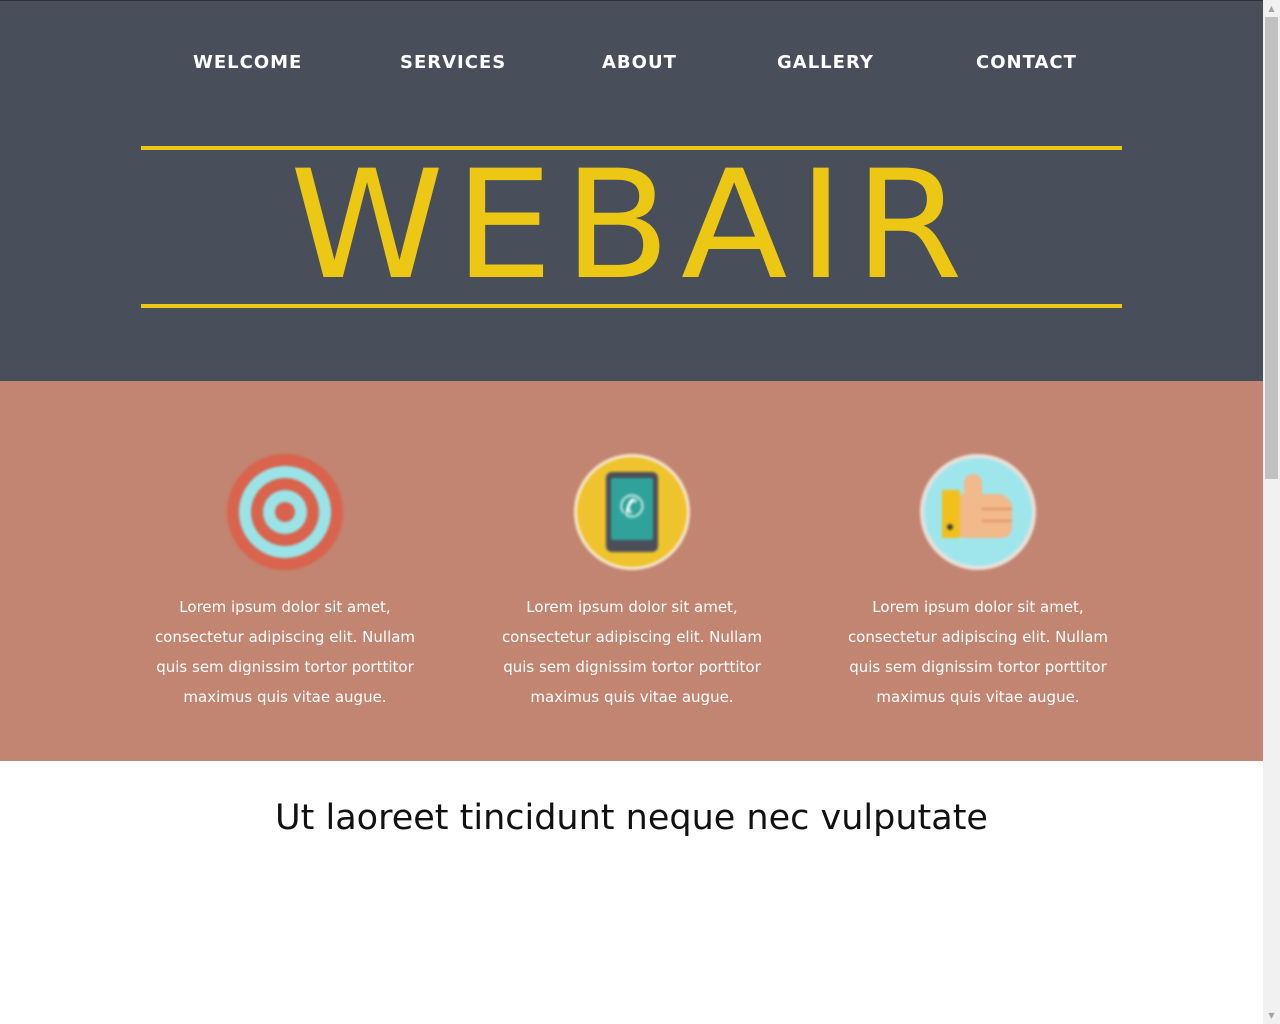 This screenshot has height=1024, width=1280. What do you see at coordinates (639, 63) in the screenshot?
I see `nav-link-about: ABOUT` at bounding box center [639, 63].